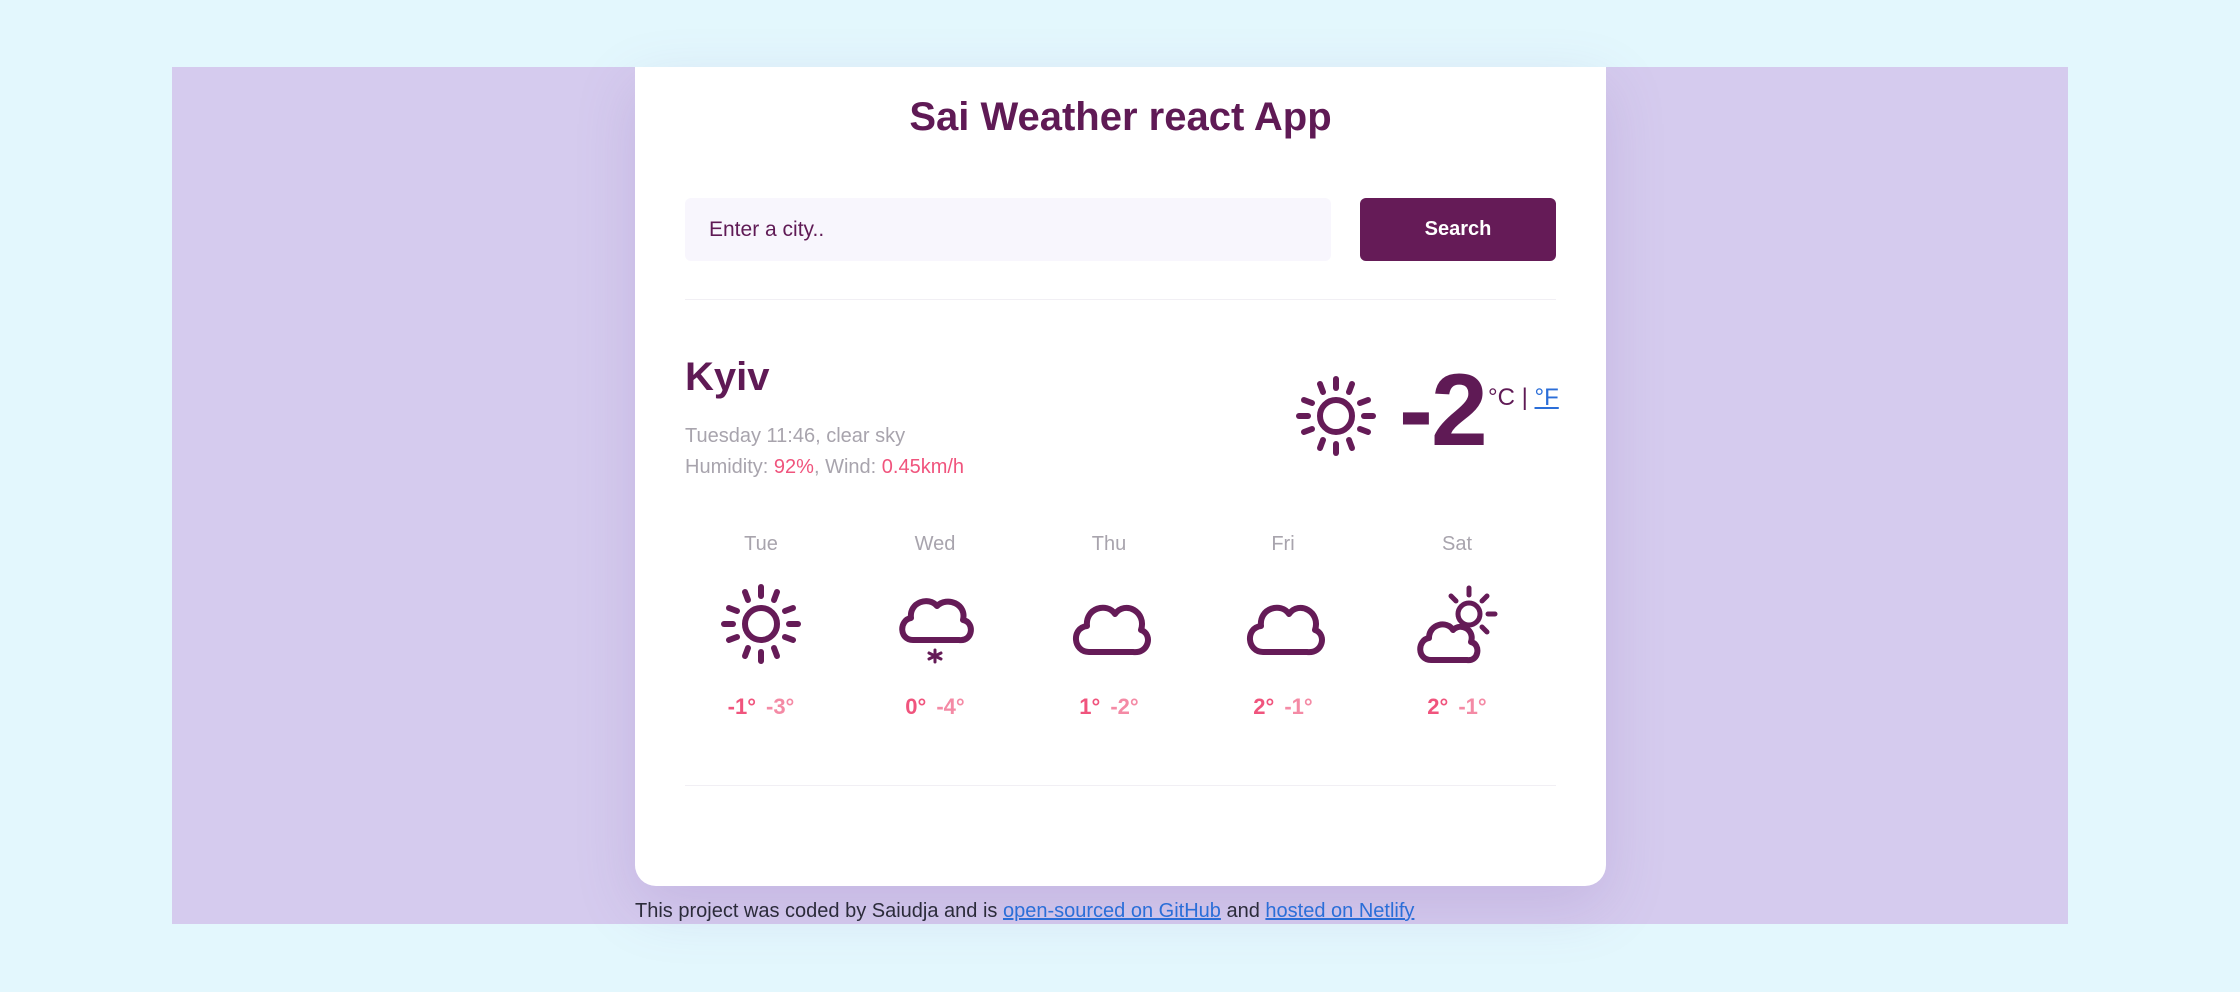  I want to click on partly-cloudy-icon, so click(1457, 624).